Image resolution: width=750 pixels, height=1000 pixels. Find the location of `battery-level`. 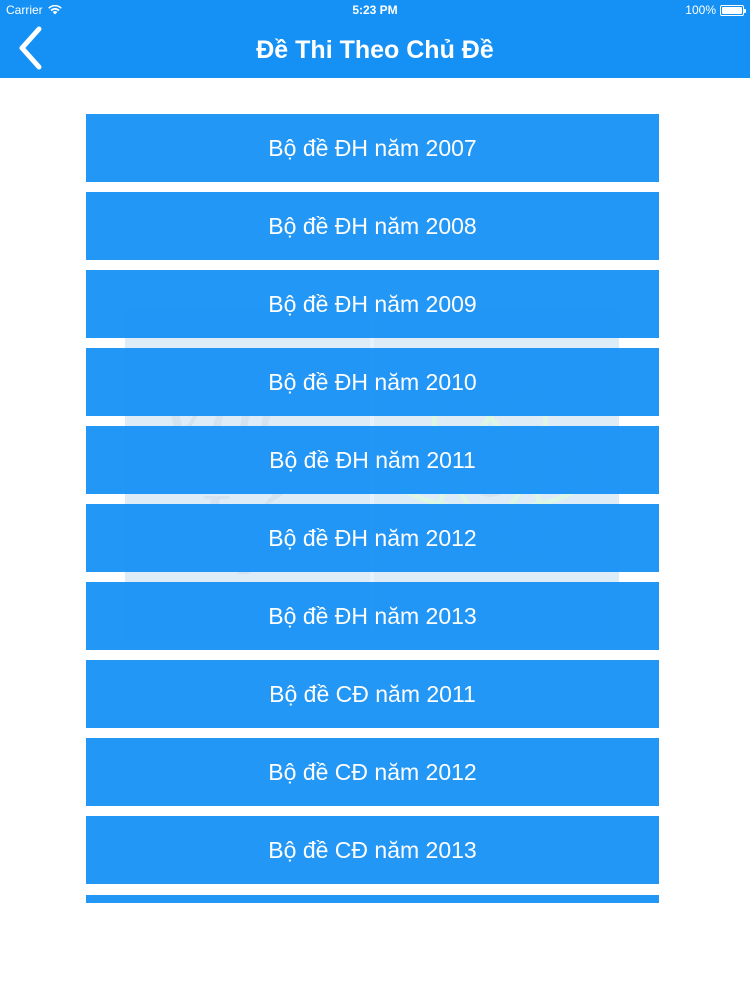

battery-level is located at coordinates (732, 10).